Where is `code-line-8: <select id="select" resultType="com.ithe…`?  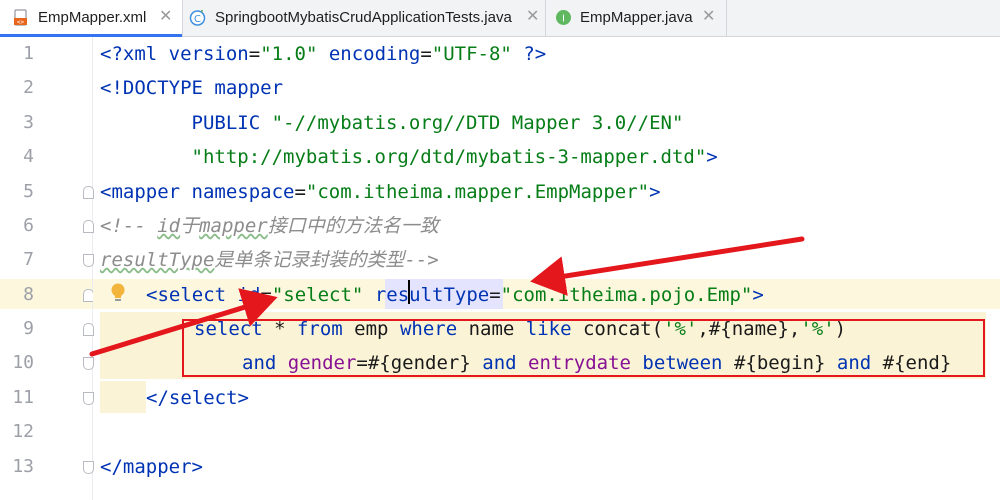 code-line-8: <select id="select" resultType="com.ithe… is located at coordinates (455, 295).